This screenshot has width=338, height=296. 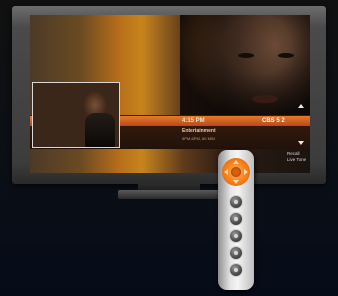 I want to click on remote-dpad, so click(x=236, y=172).